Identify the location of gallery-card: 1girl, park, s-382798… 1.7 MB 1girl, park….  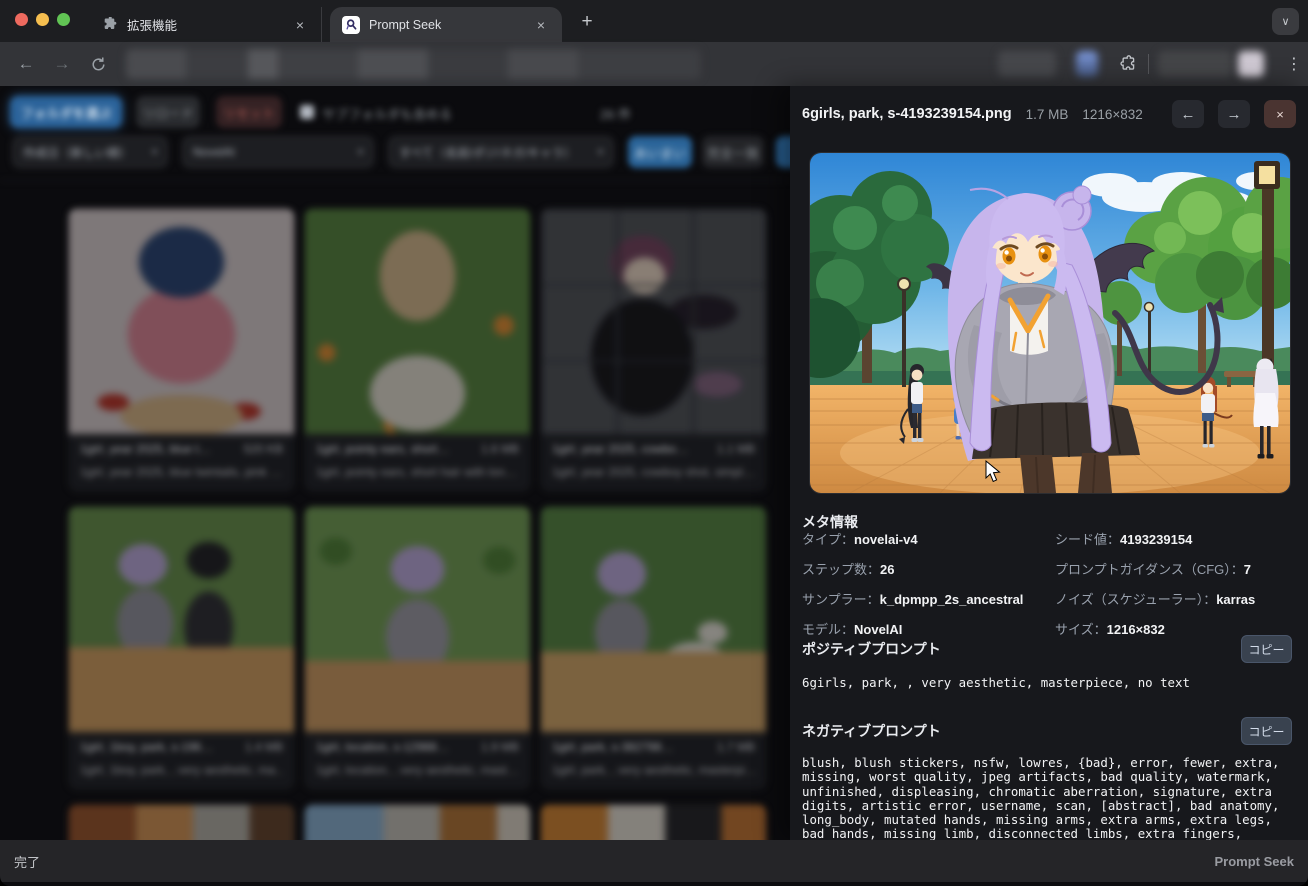
(653, 648).